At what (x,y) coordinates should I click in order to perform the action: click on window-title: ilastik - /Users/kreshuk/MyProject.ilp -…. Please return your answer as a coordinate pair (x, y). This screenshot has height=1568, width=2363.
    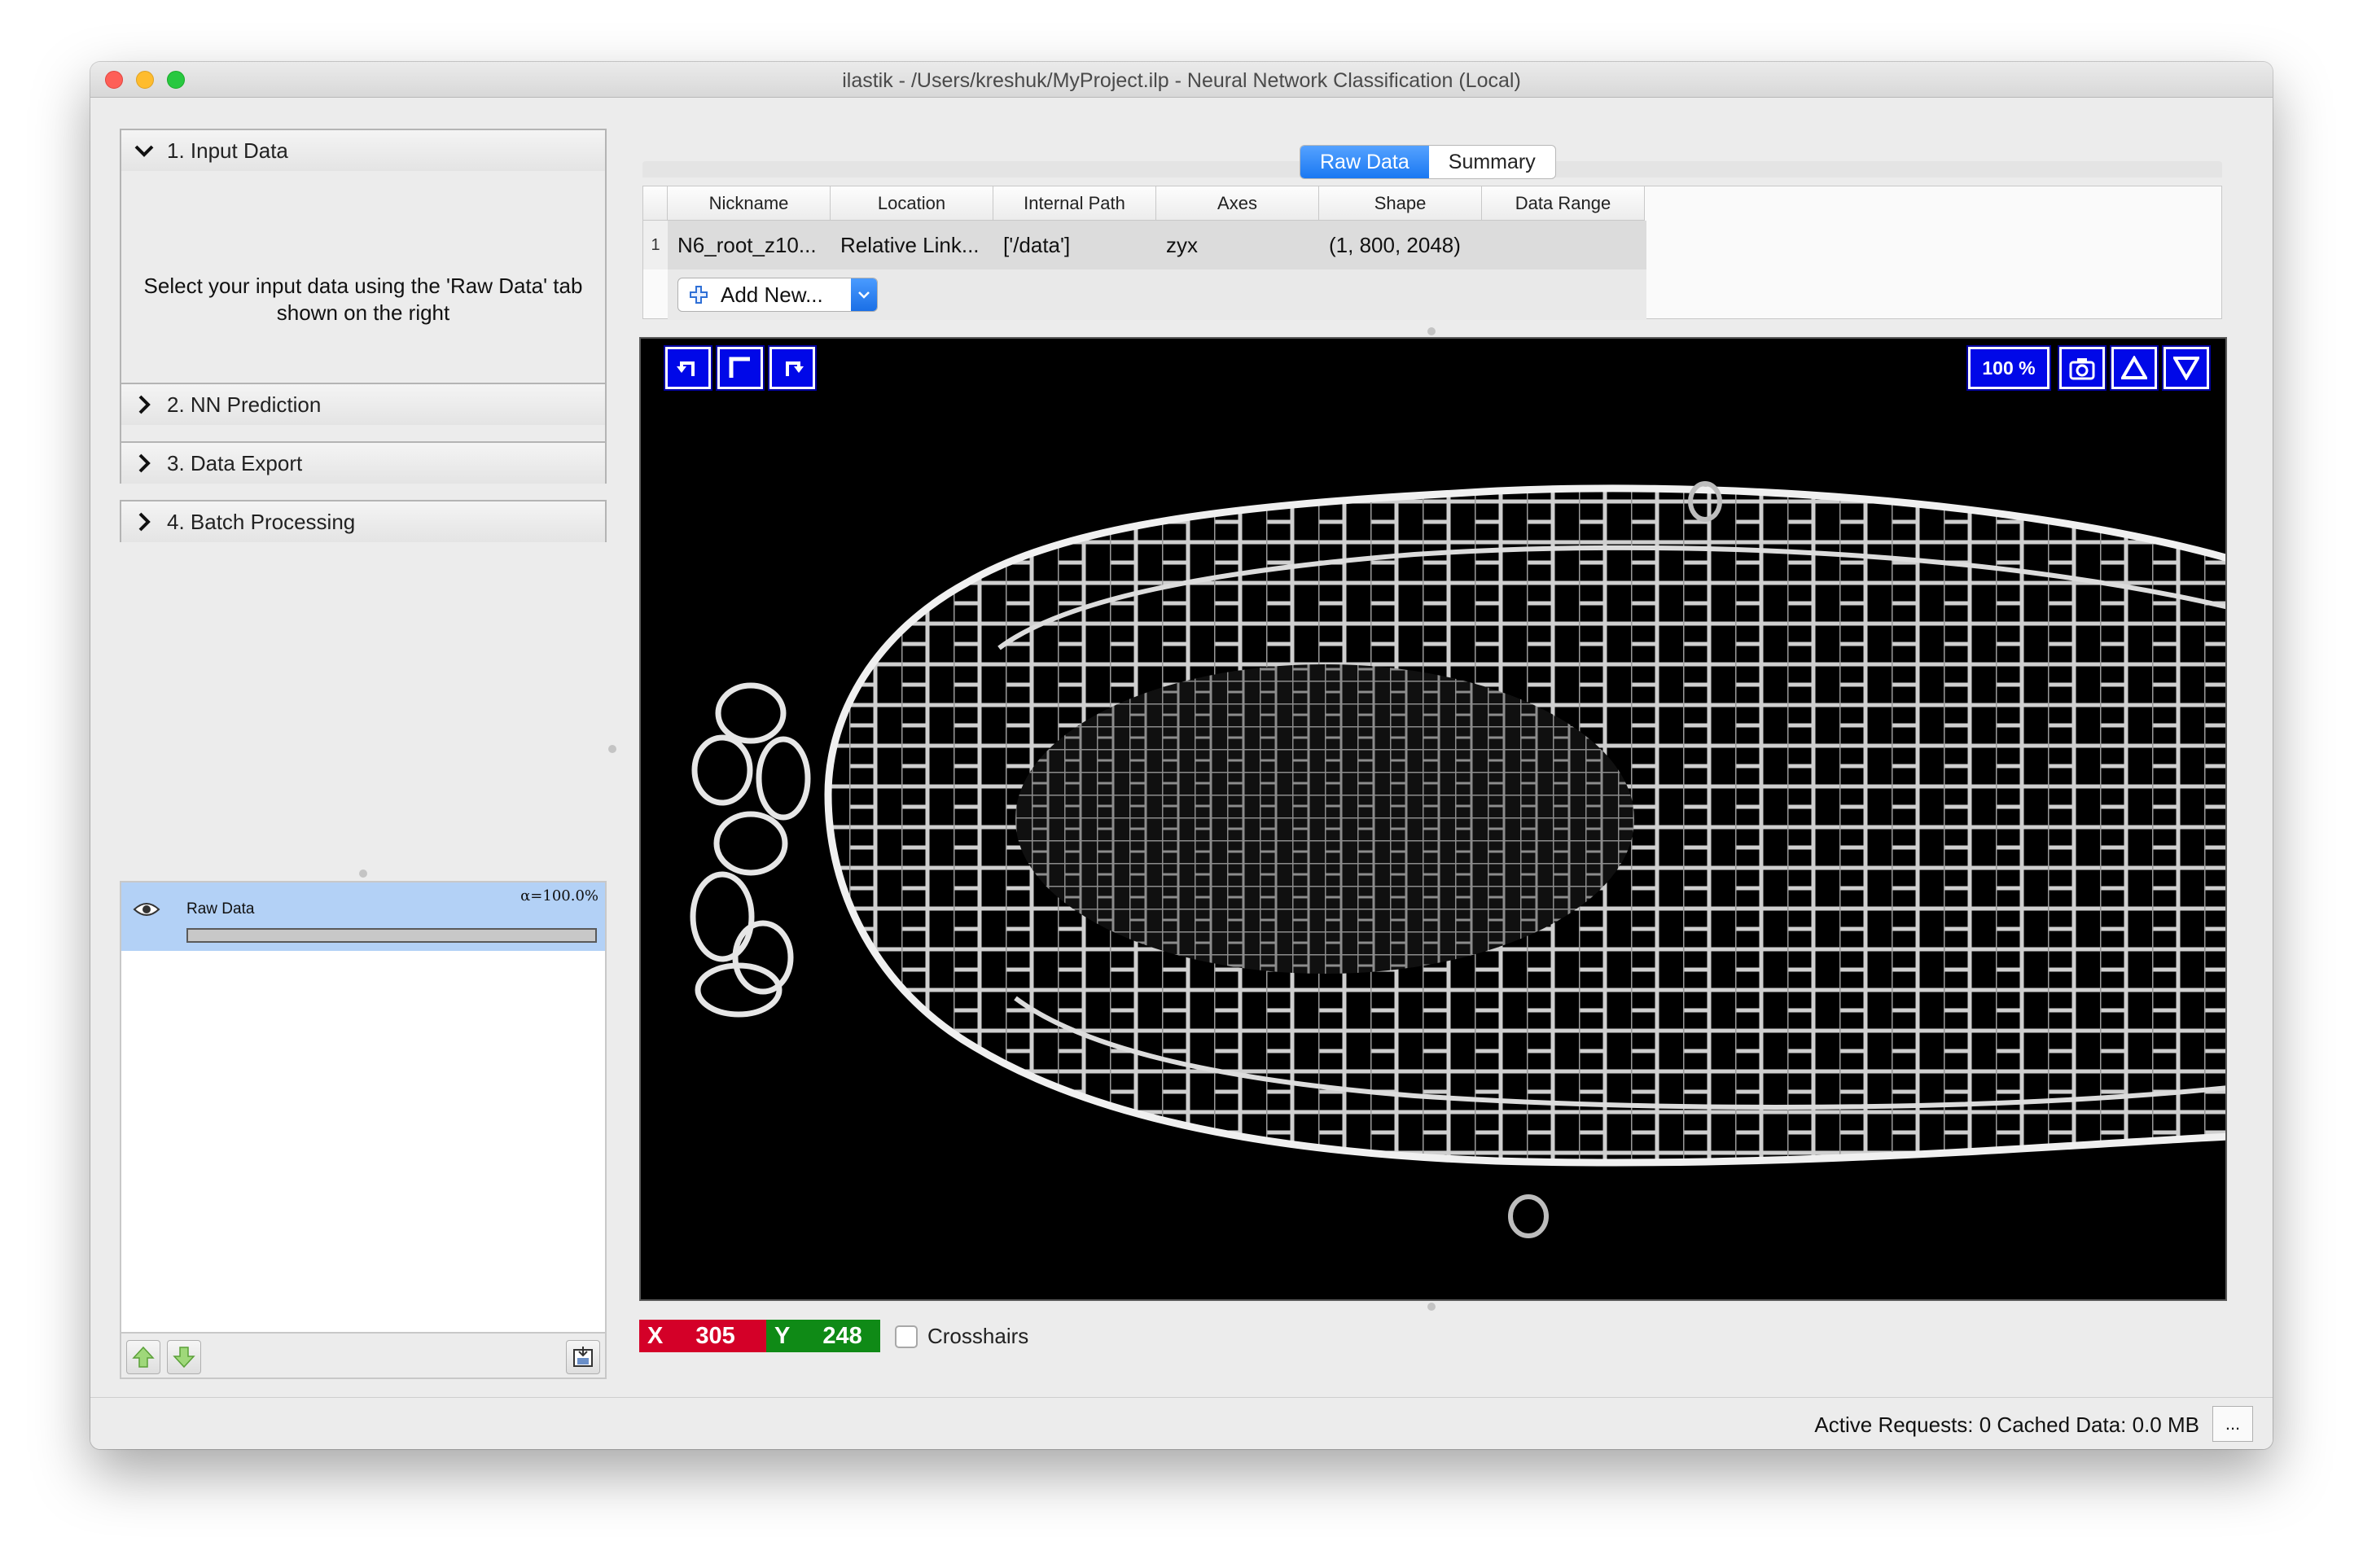
    Looking at the image, I should click on (1182, 81).